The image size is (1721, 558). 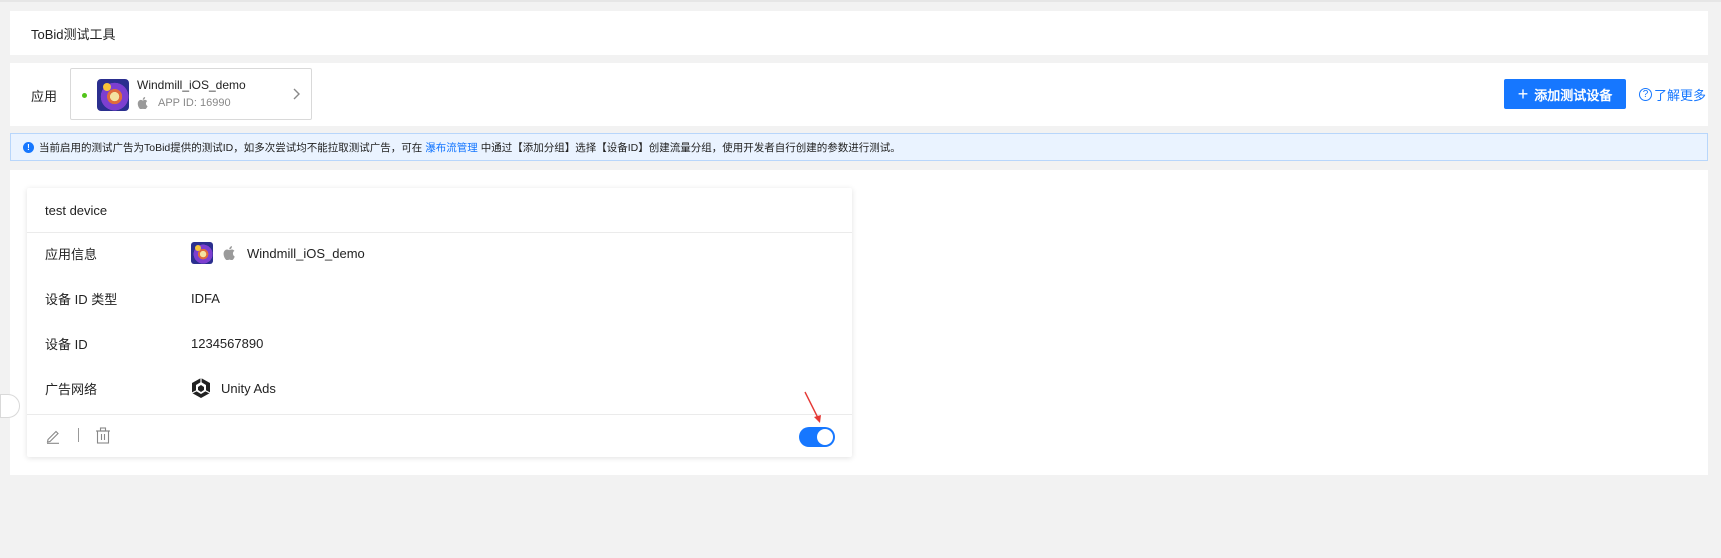 I want to click on edit-icon, so click(x=53, y=436).